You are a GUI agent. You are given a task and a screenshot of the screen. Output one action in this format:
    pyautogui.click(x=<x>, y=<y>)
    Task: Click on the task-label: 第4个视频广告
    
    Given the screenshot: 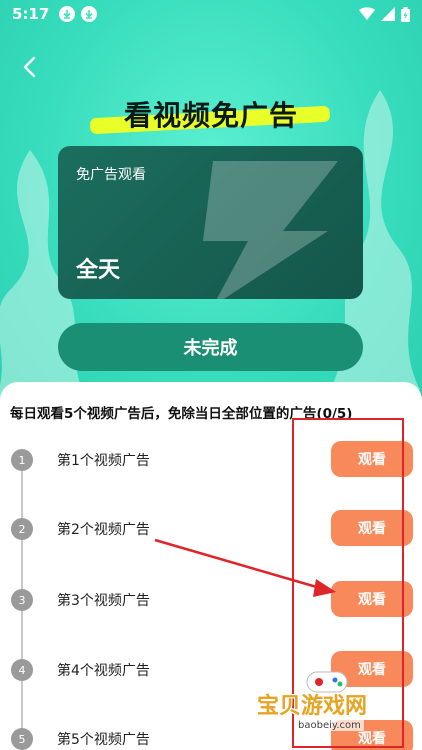 What is the action you would take?
    pyautogui.click(x=103, y=671)
    